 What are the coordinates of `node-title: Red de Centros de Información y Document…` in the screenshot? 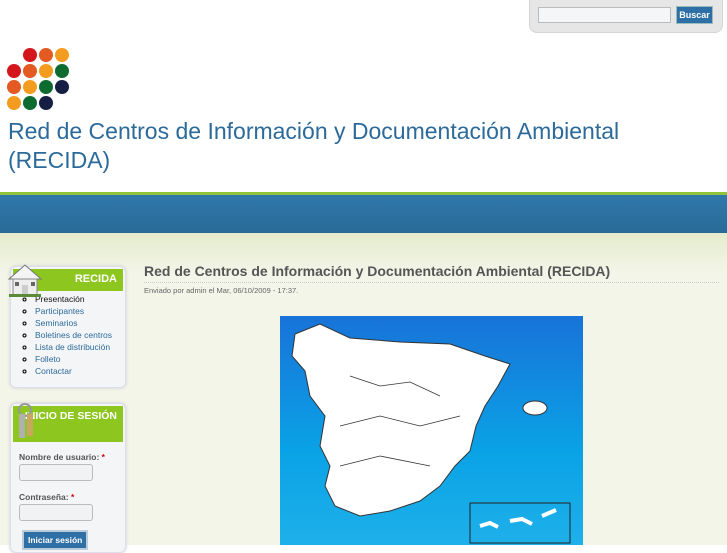 It's located at (431, 273).